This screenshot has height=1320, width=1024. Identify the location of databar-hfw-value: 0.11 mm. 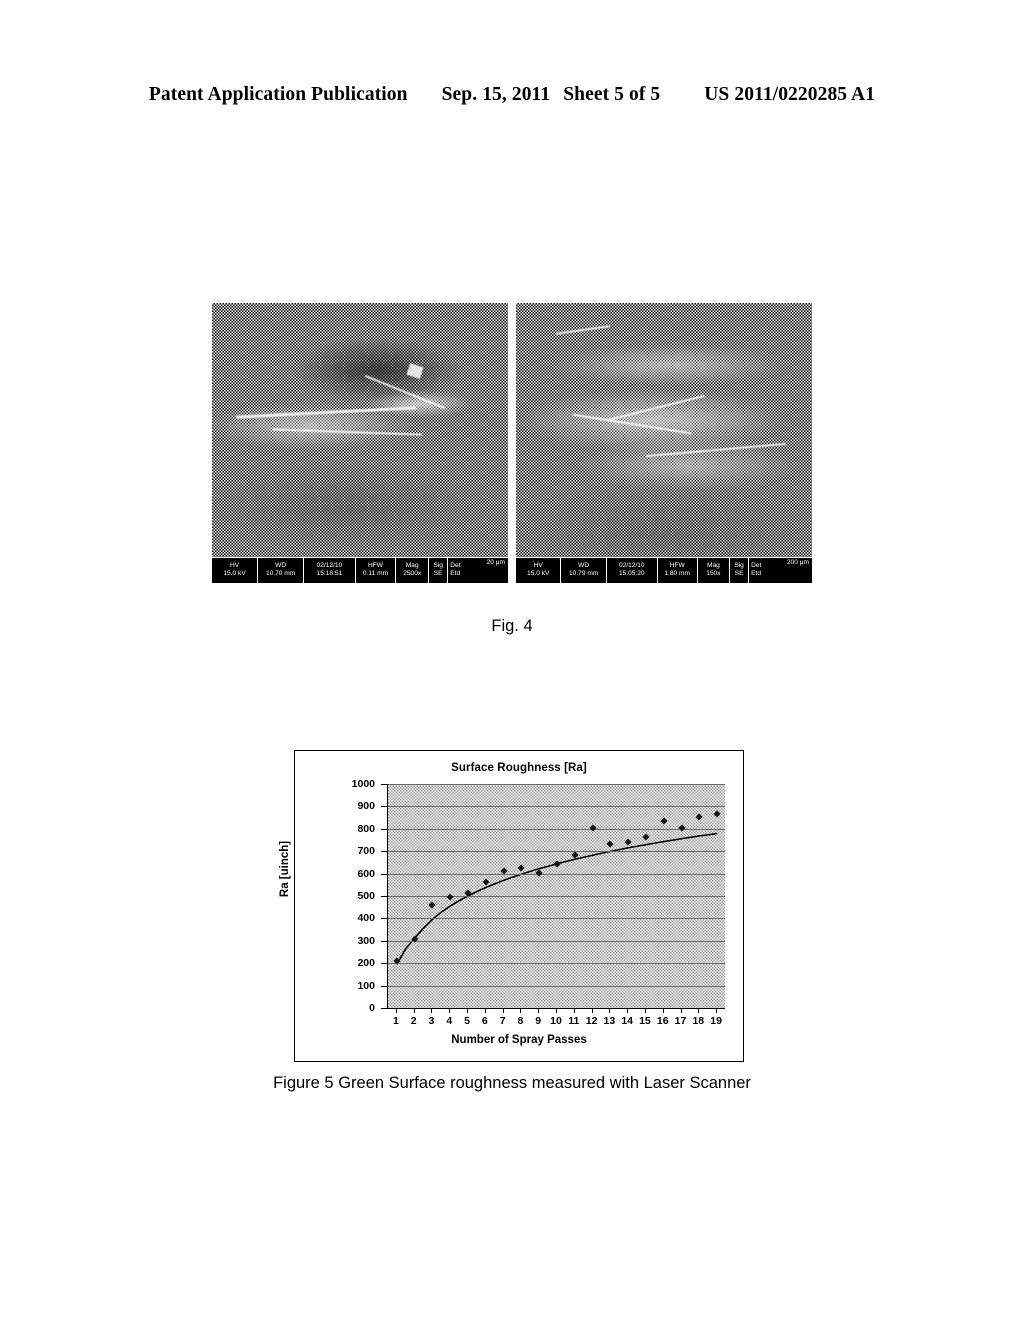
(375, 573).